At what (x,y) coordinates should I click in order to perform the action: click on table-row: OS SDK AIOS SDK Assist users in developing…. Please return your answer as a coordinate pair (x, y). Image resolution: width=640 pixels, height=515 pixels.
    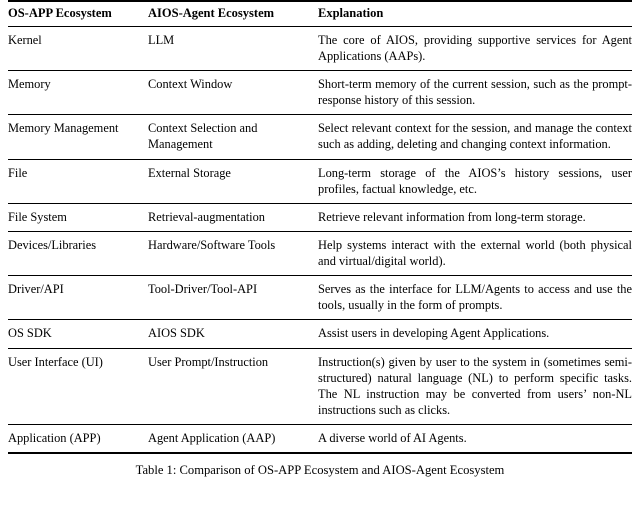
    Looking at the image, I should click on (320, 333).